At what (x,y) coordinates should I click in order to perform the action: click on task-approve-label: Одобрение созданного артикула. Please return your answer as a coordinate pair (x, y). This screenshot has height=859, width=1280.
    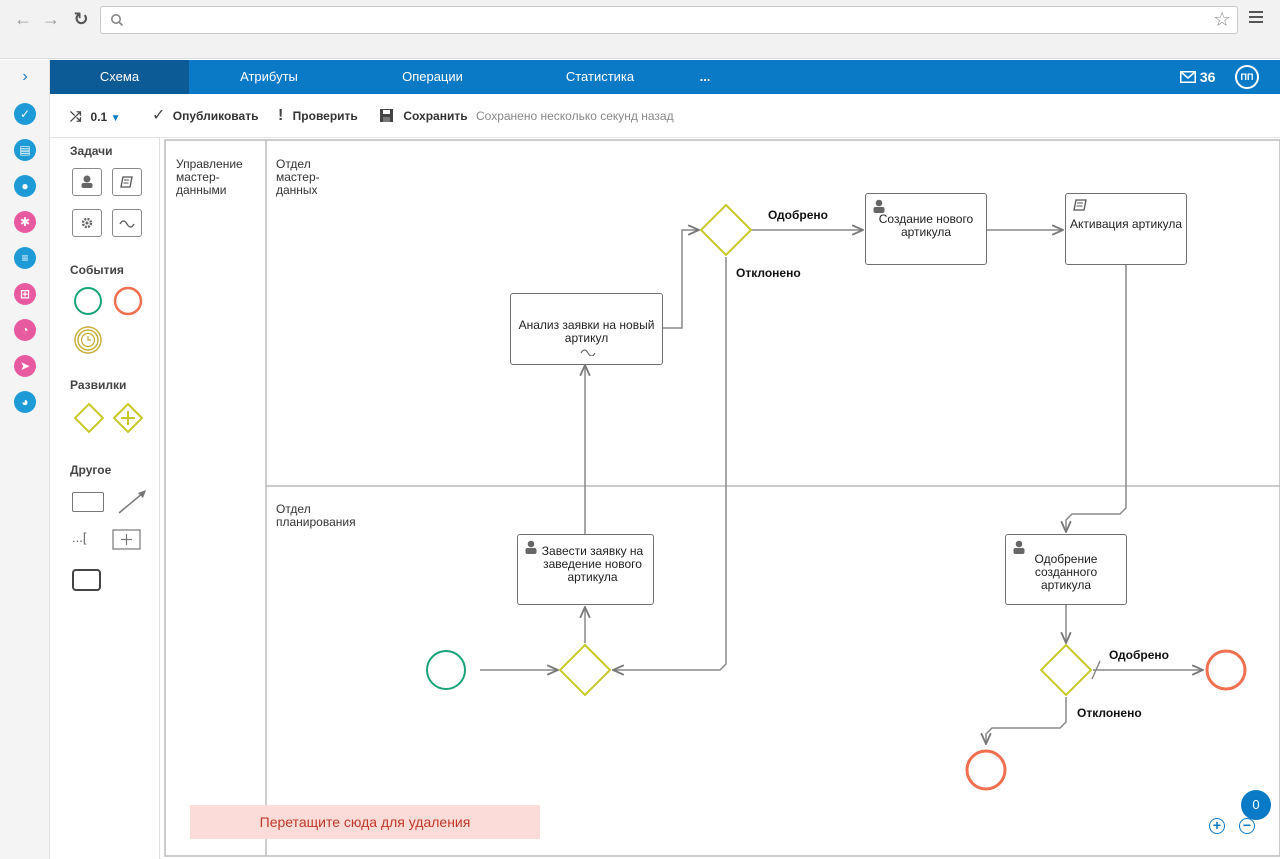
    Looking at the image, I should click on (1066, 572).